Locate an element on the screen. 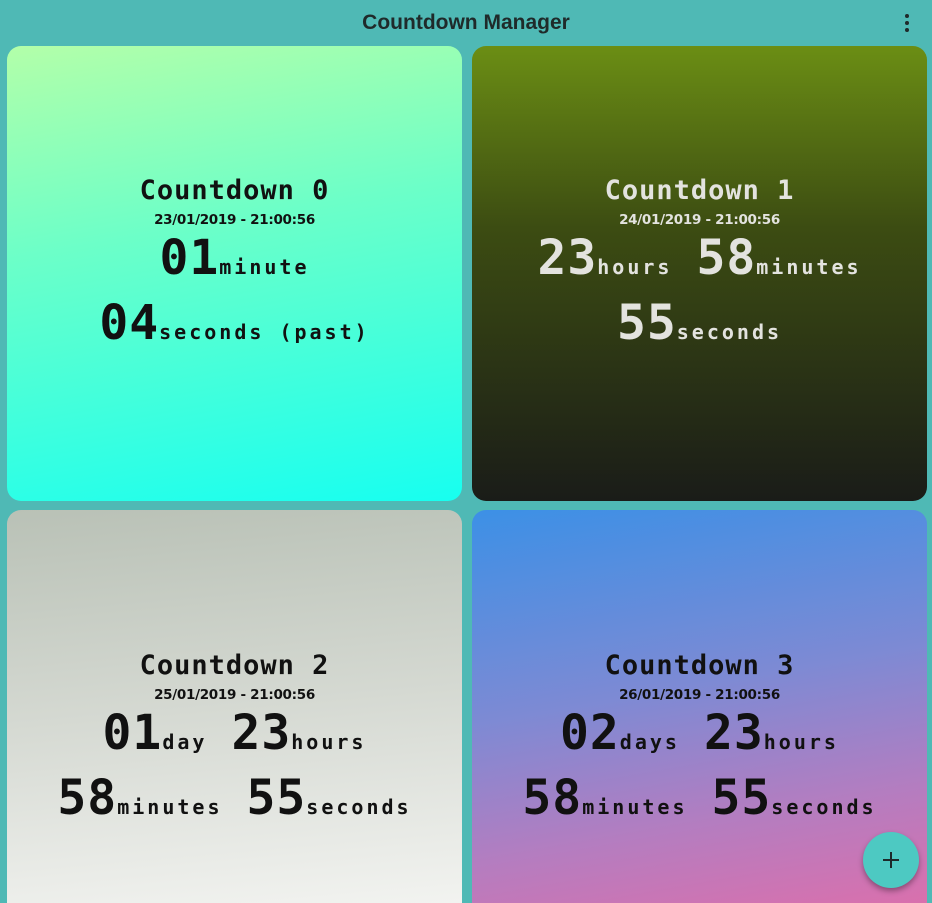 Image resolution: width=932 pixels, height=903 pixels. countdown-date: 24/01/2019 - 21:00:56 is located at coordinates (699, 220).